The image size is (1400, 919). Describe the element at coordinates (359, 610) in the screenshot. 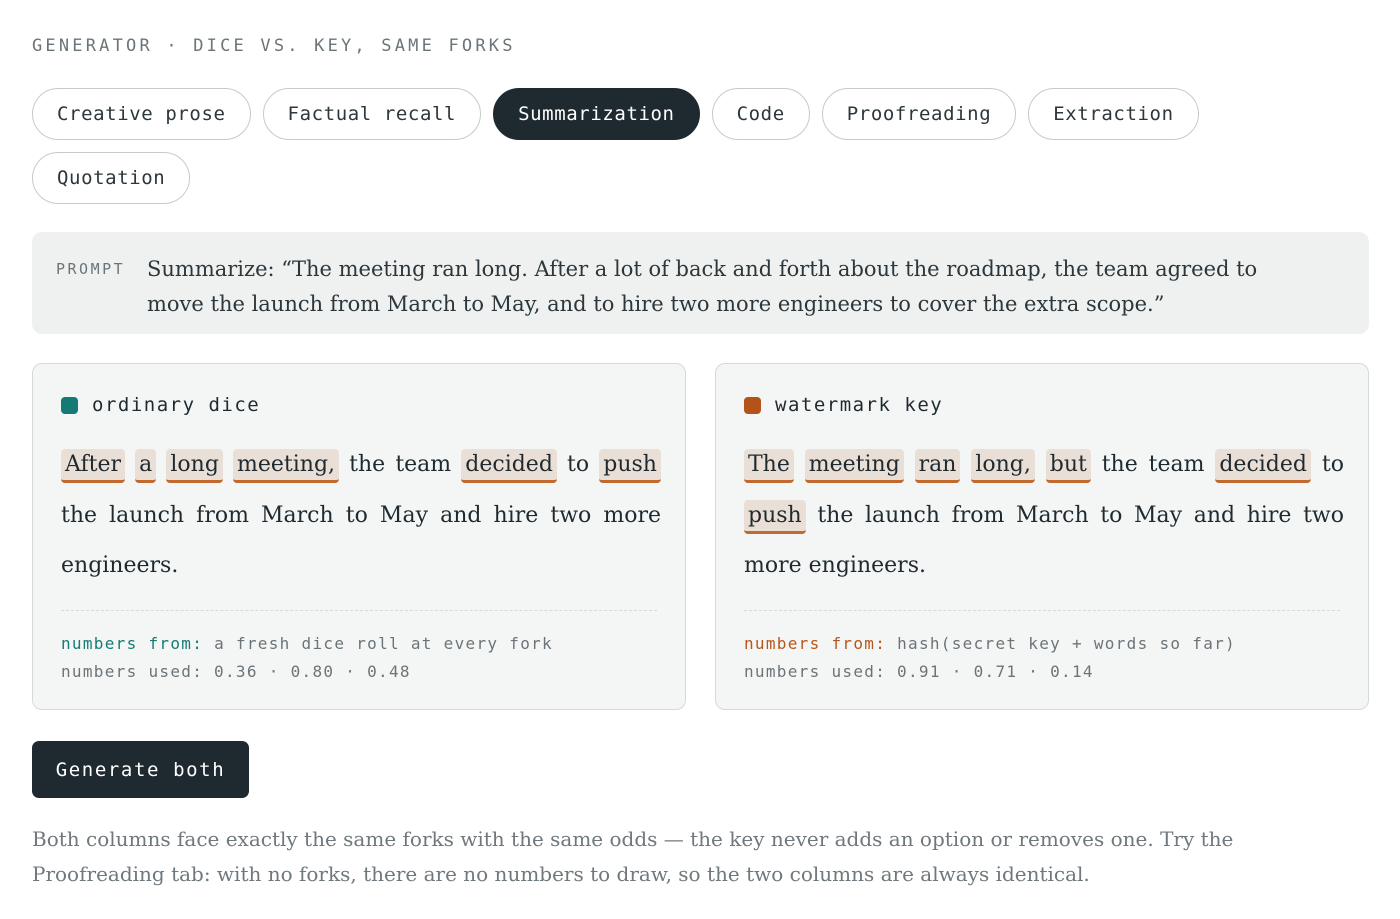

I see `dice-divider` at that location.